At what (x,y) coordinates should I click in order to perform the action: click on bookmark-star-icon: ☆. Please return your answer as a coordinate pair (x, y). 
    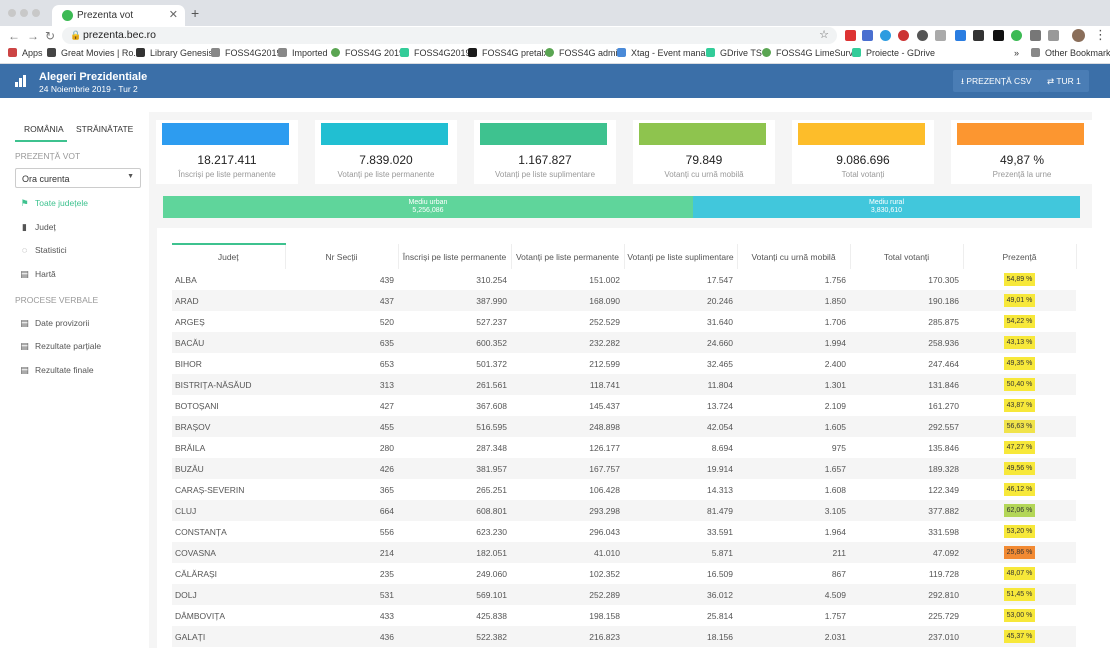
    Looking at the image, I should click on (824, 34).